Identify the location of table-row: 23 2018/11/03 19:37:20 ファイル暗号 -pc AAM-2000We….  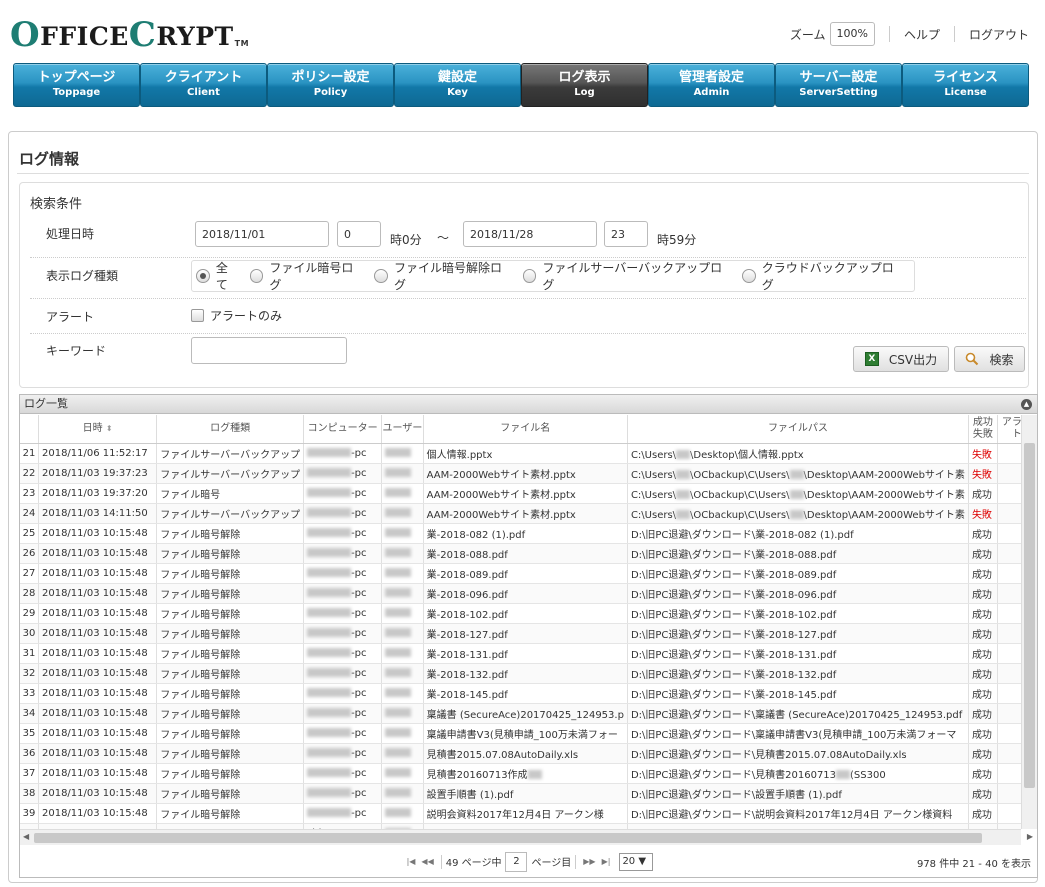
(528, 493).